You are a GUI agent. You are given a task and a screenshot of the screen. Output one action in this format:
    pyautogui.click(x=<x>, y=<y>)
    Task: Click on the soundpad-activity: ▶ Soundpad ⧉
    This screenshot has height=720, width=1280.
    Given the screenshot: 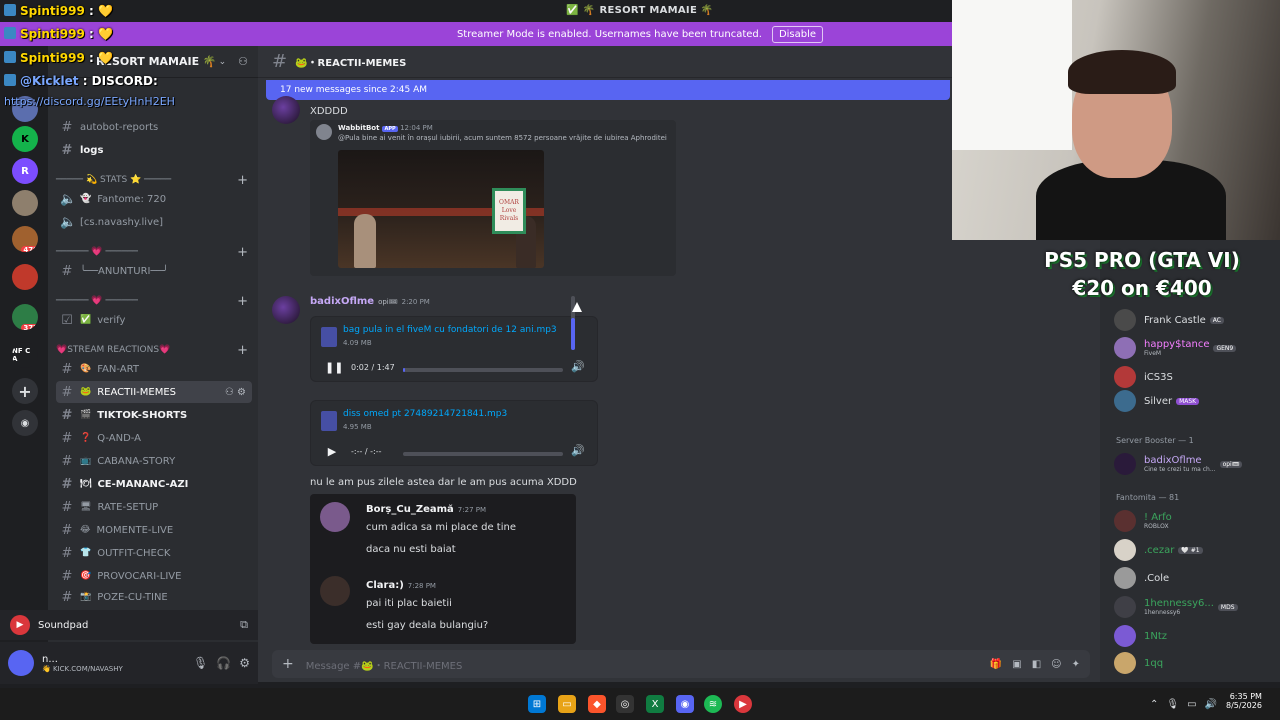 What is the action you would take?
    pyautogui.click(x=129, y=625)
    